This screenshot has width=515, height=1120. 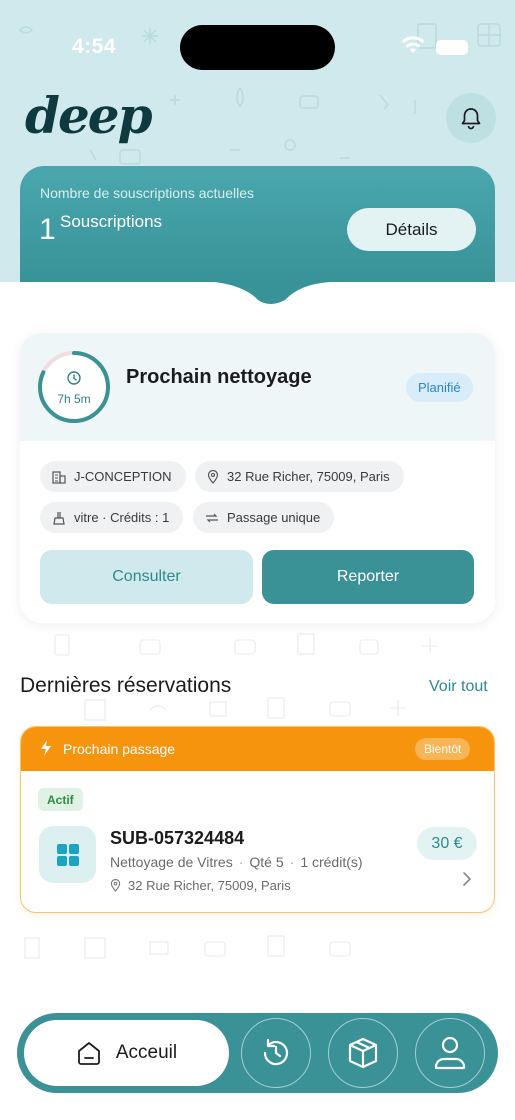 I want to click on subscriptions-count: 1, so click(x=47, y=229).